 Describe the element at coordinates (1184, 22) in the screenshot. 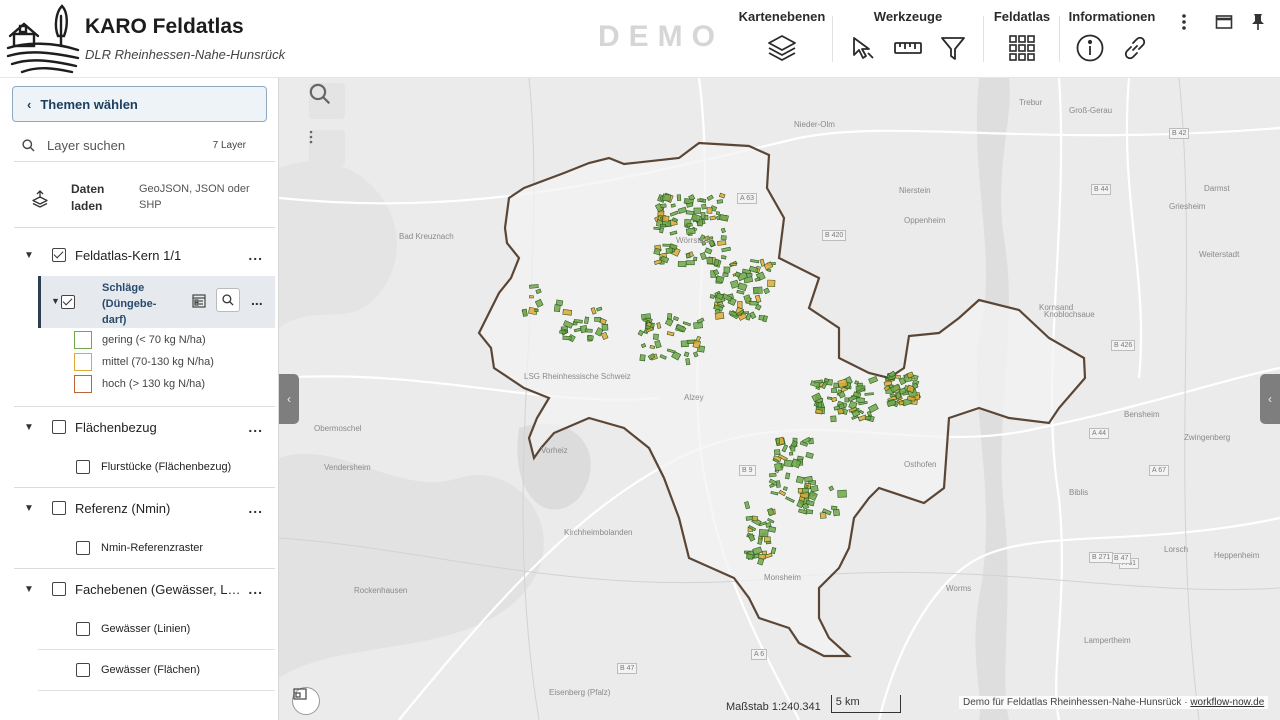

I see `more-vertical-icon` at that location.